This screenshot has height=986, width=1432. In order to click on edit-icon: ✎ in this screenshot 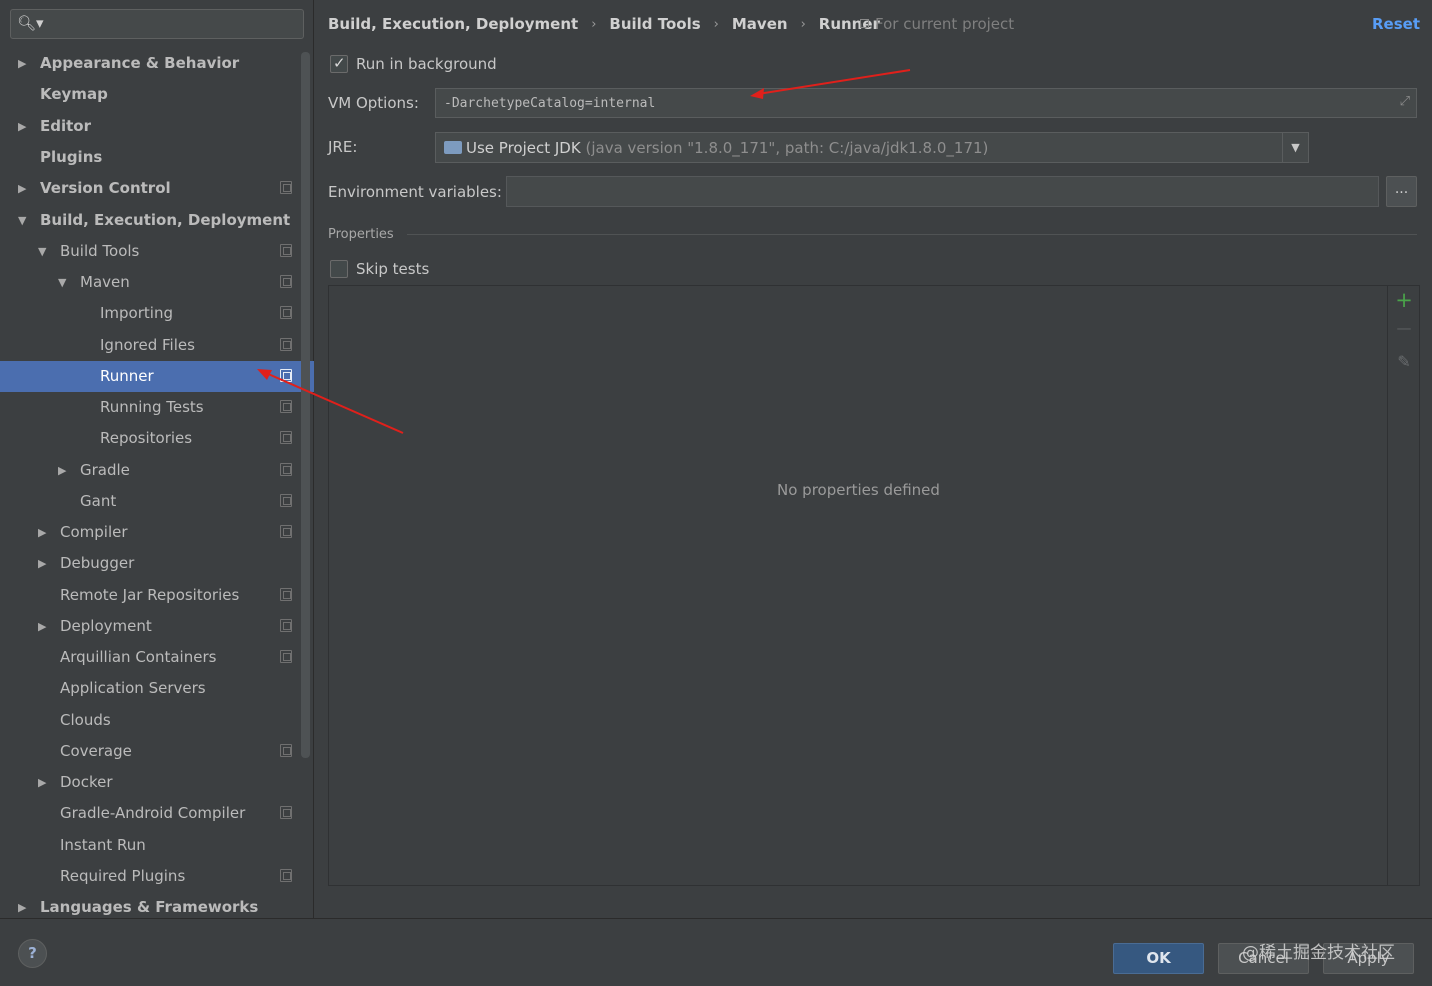, I will do `click(1404, 361)`.